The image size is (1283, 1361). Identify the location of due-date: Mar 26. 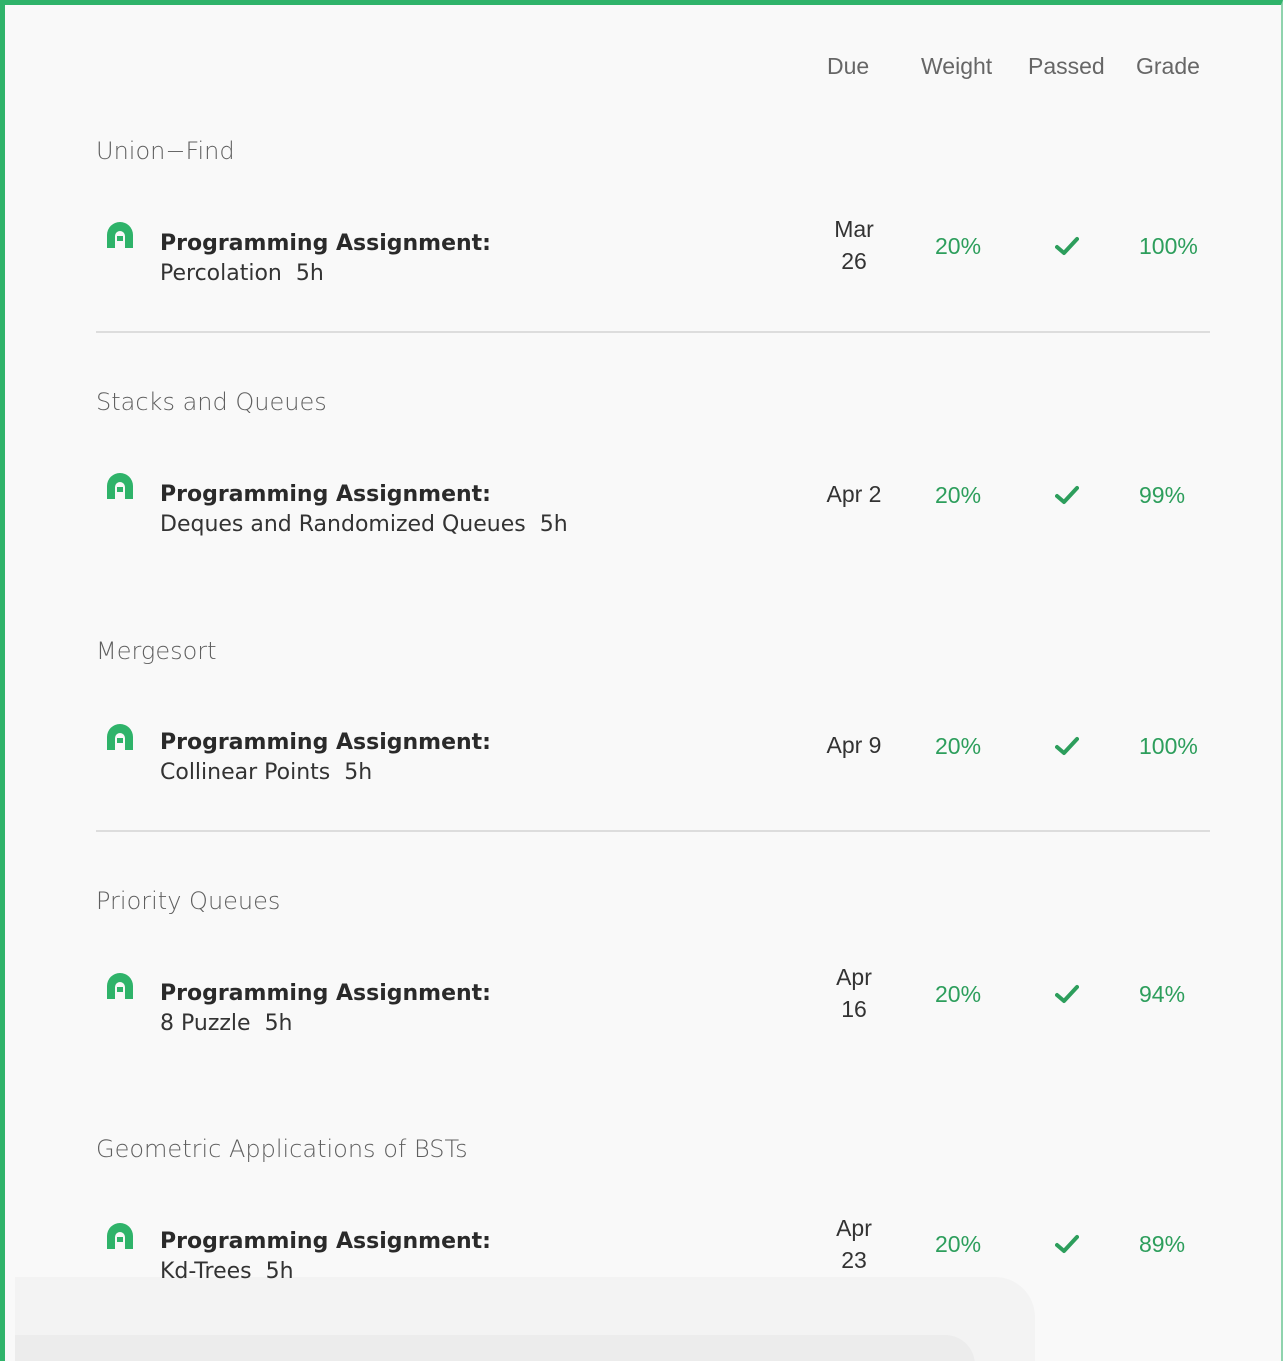
(854, 245).